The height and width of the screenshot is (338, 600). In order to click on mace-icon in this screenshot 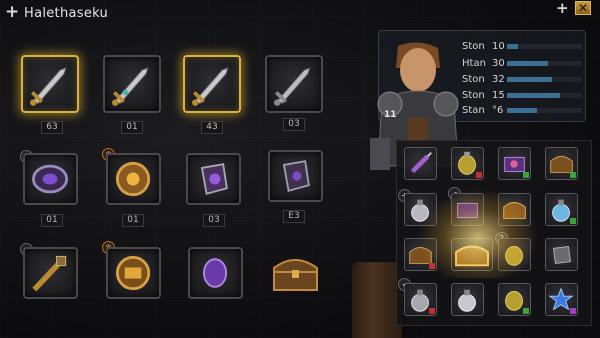, I will do `click(49, 273)`.